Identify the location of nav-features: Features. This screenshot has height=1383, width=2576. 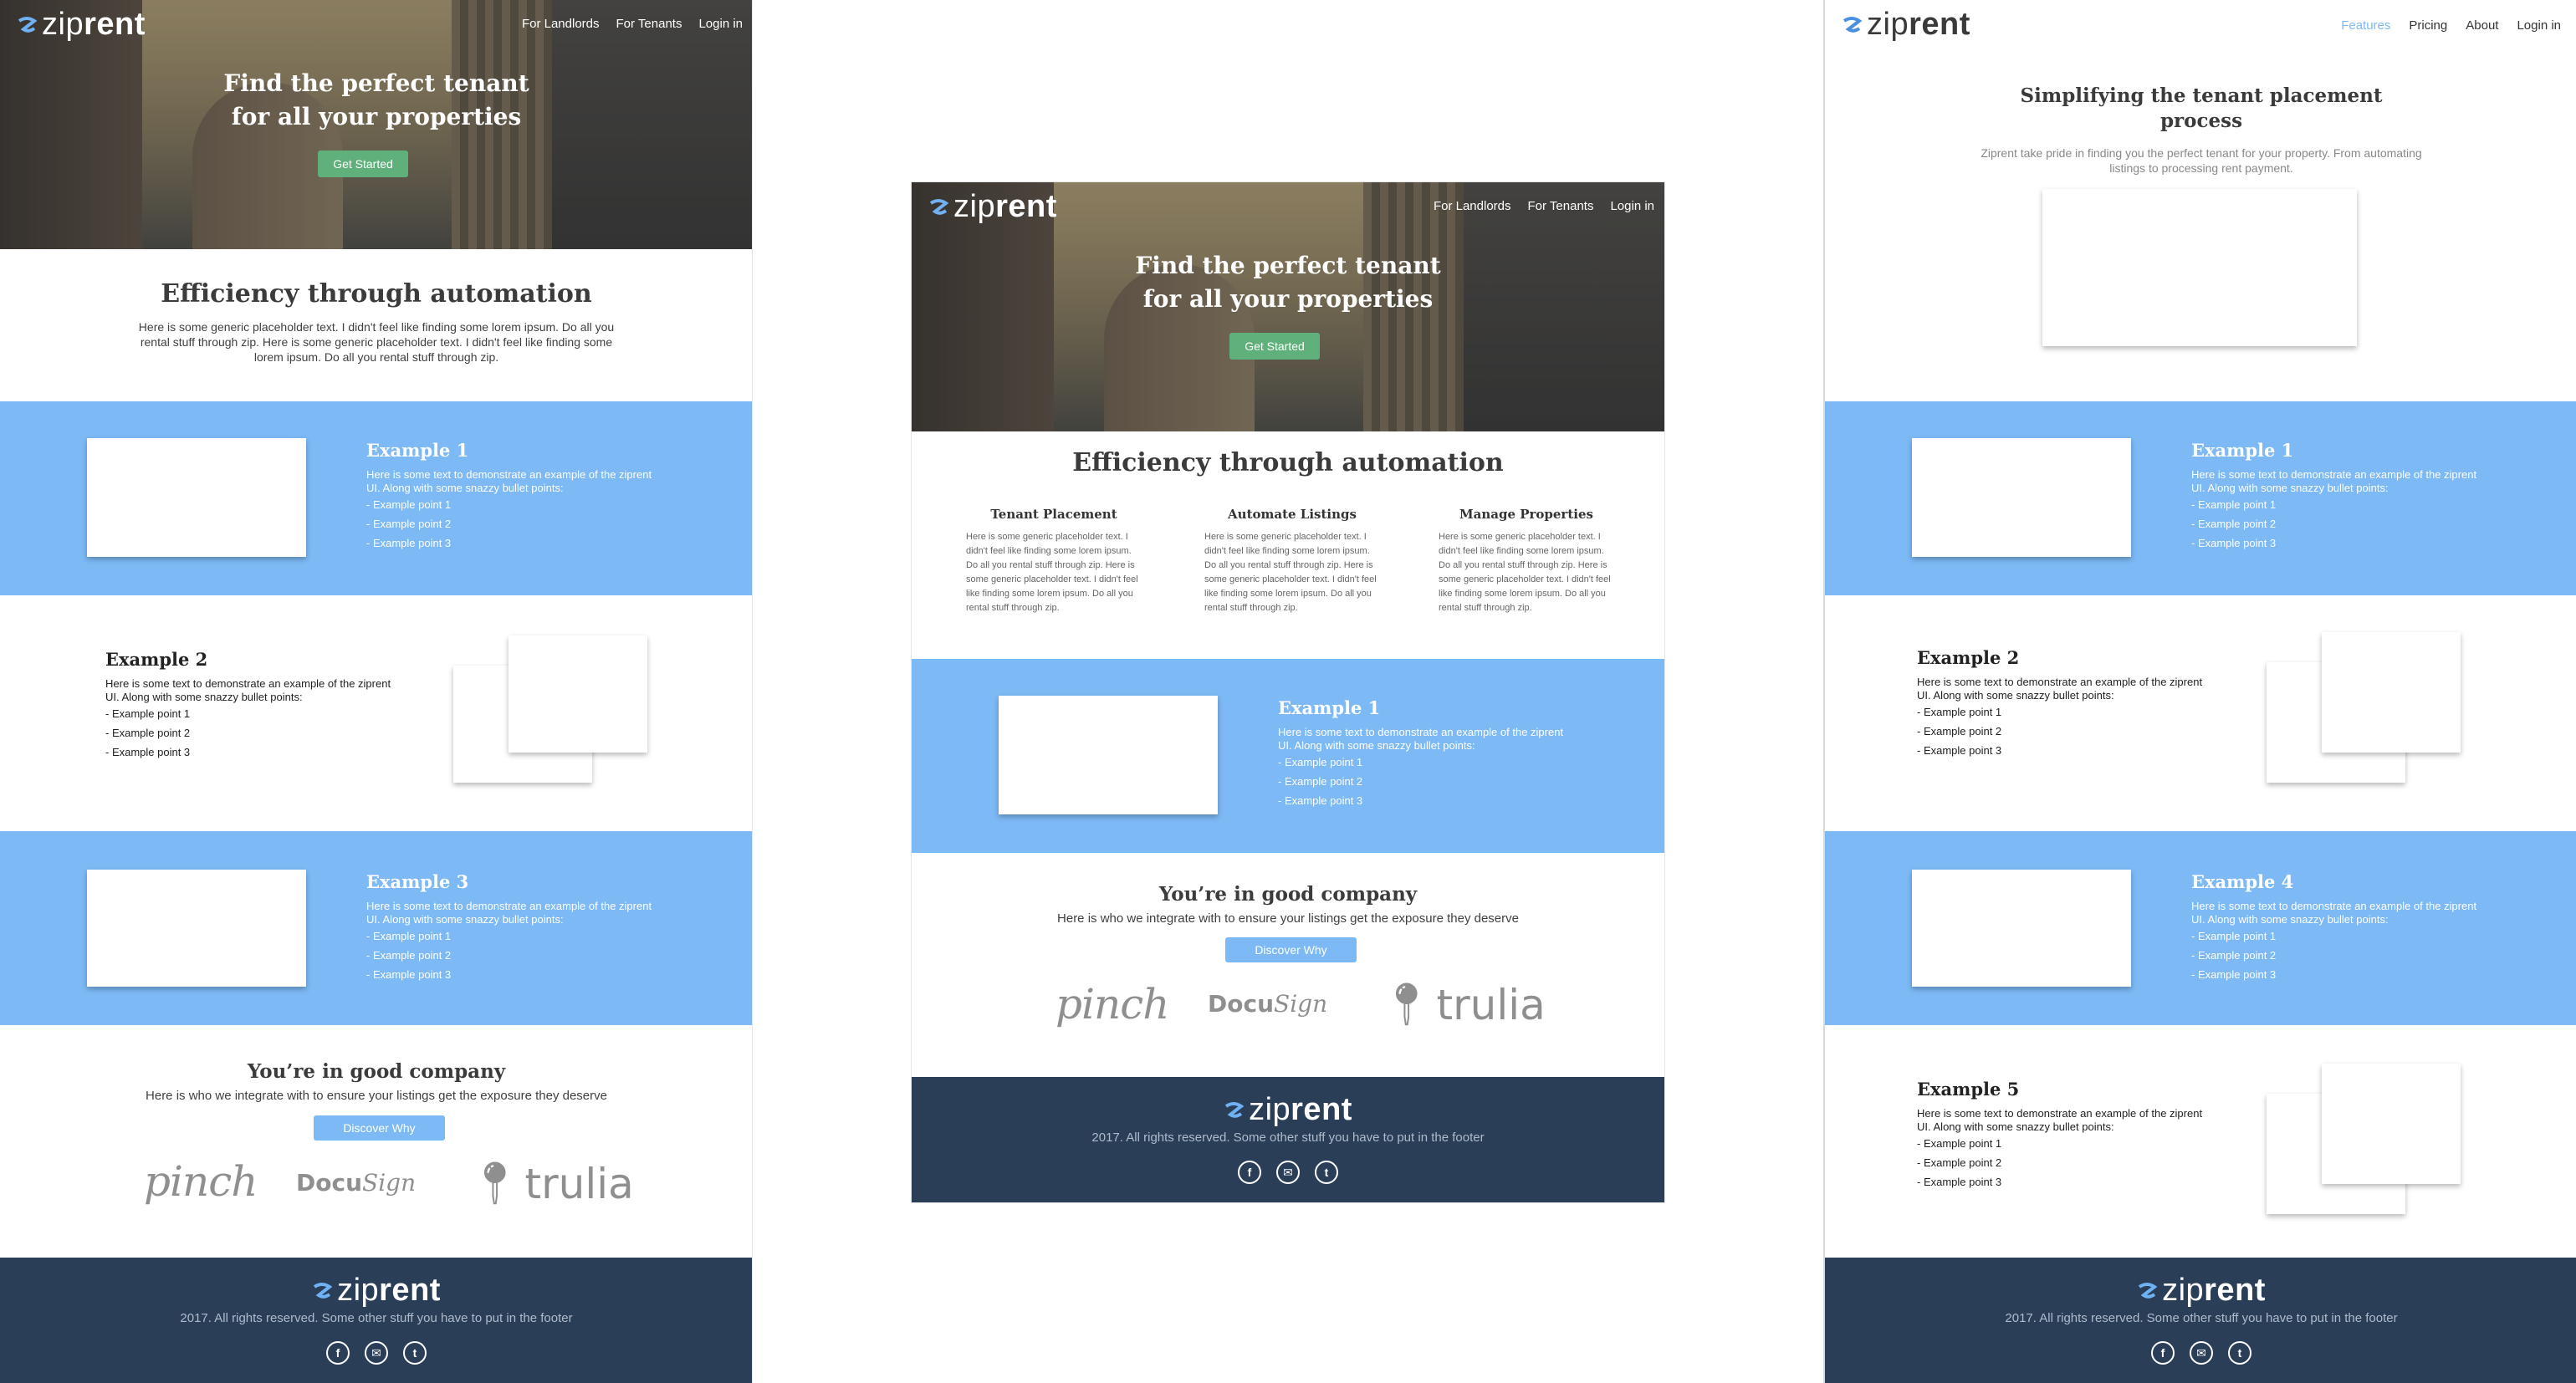
(2365, 25).